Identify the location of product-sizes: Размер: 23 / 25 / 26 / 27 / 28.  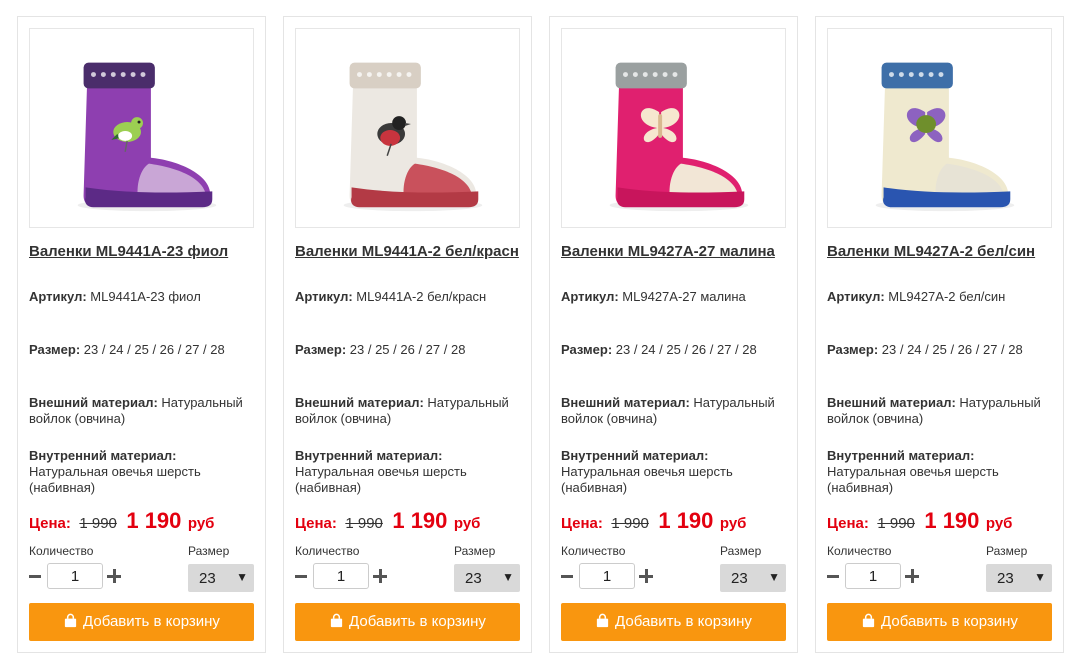
(410, 350).